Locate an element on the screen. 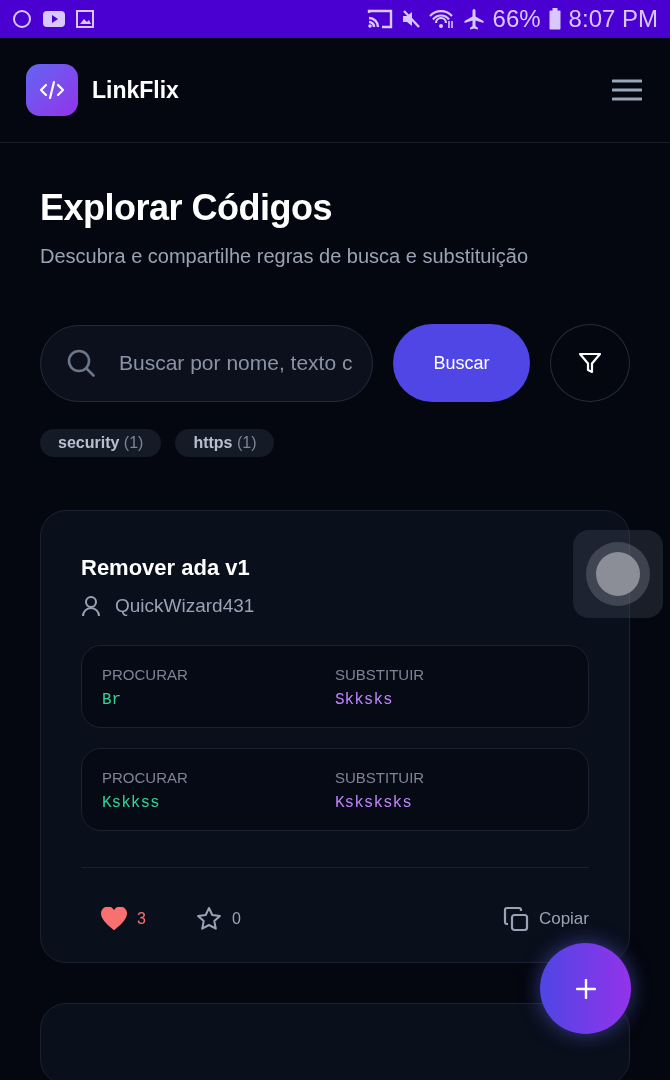 The image size is (670, 1080). battery-percent: 66% is located at coordinates (516, 19).